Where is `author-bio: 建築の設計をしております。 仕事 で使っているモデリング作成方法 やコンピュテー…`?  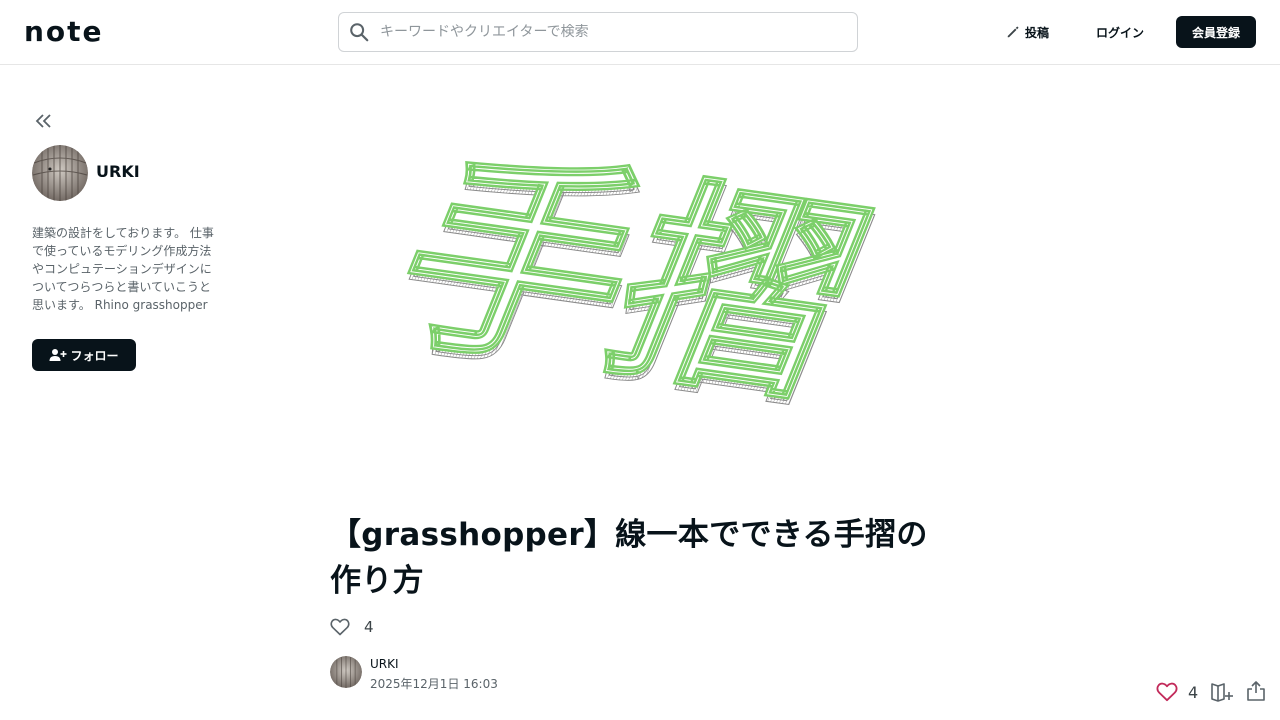
author-bio: 建築の設計をしております。 仕事 で使っているモデリング作成方法 やコンピュテー… is located at coordinates (123, 269).